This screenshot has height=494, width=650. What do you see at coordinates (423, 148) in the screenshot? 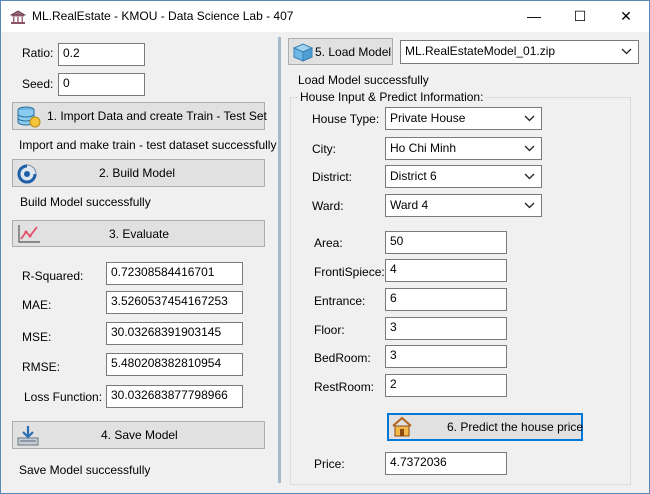
I see `city-value: Ho Chi Minh` at bounding box center [423, 148].